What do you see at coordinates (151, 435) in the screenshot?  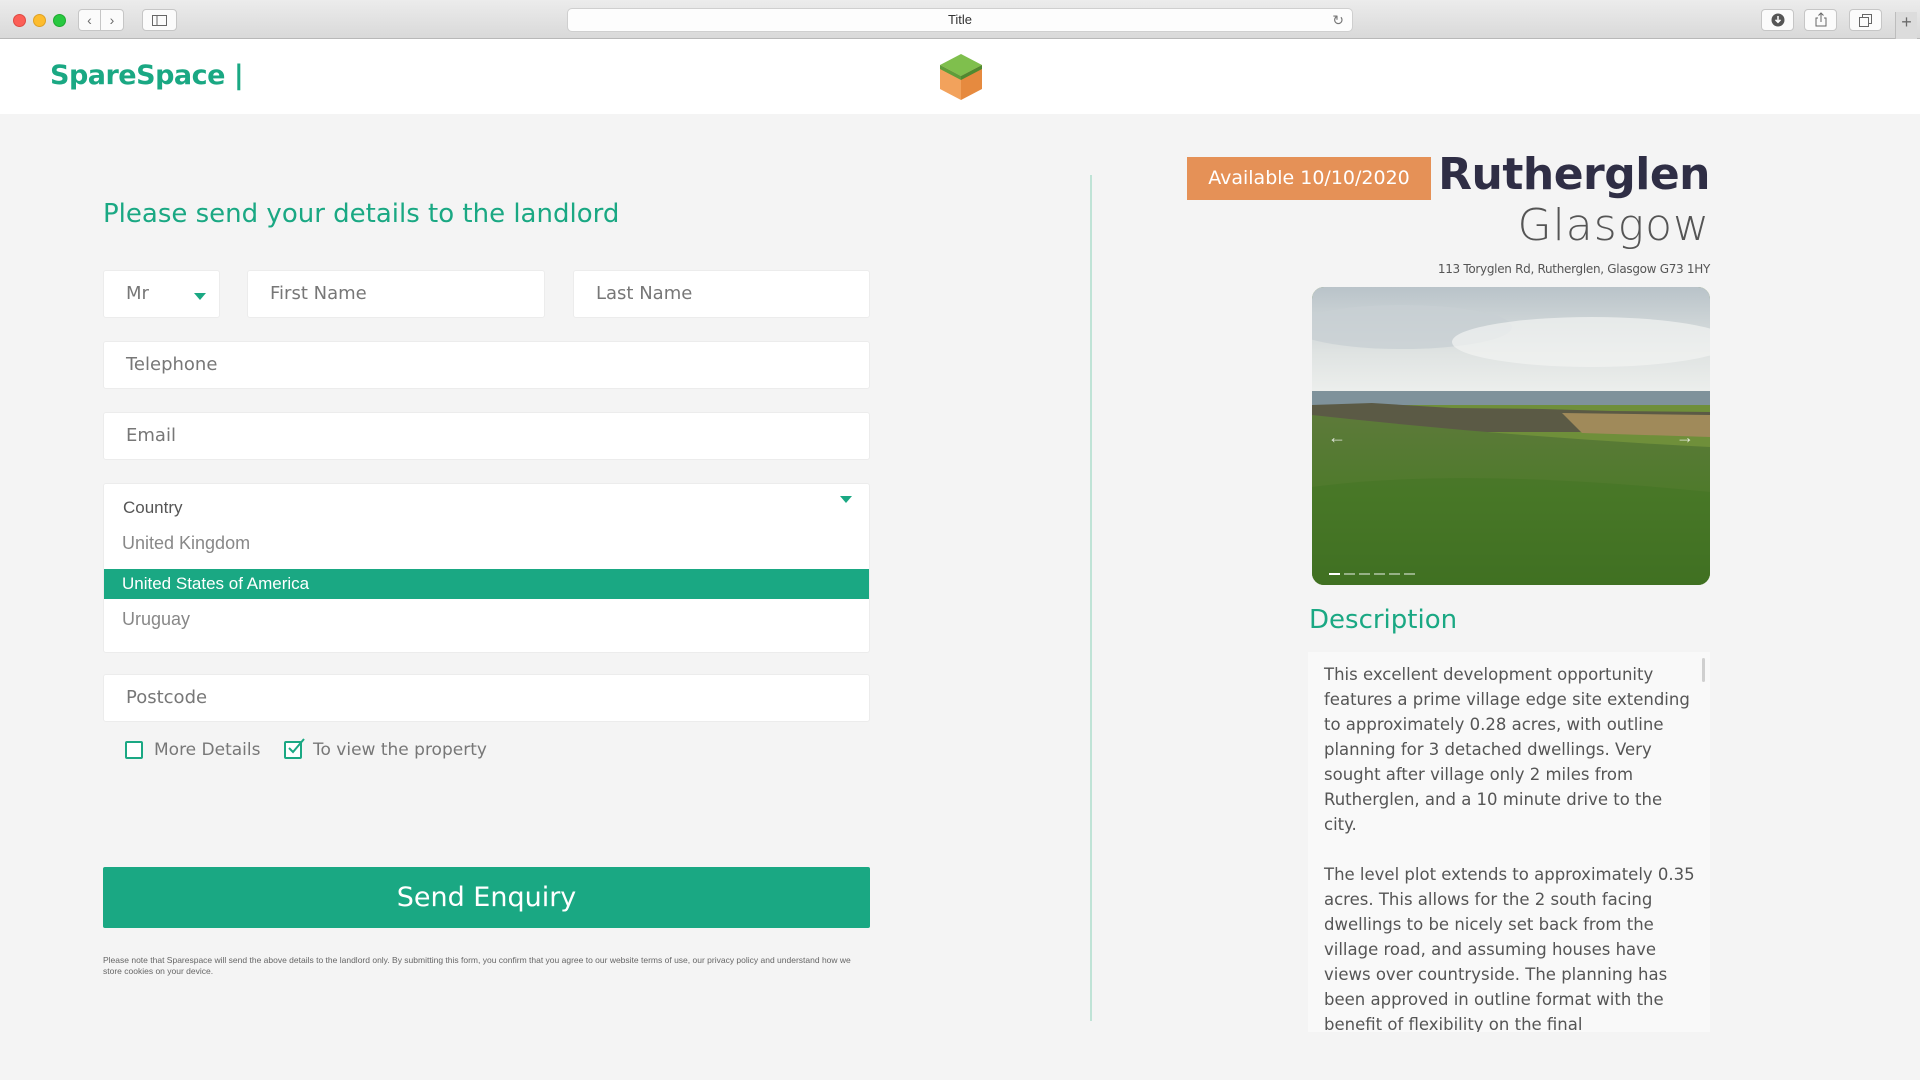 I see `email-placeholder: Email` at bounding box center [151, 435].